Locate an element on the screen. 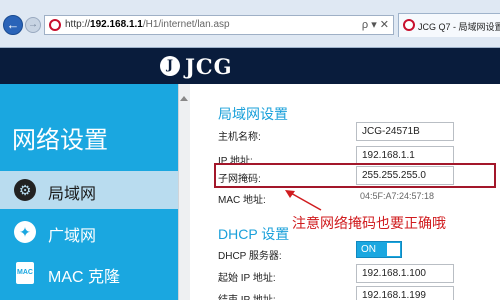 This screenshot has height=300, width=500. jcg-emblem-icon: J is located at coordinates (170, 66).